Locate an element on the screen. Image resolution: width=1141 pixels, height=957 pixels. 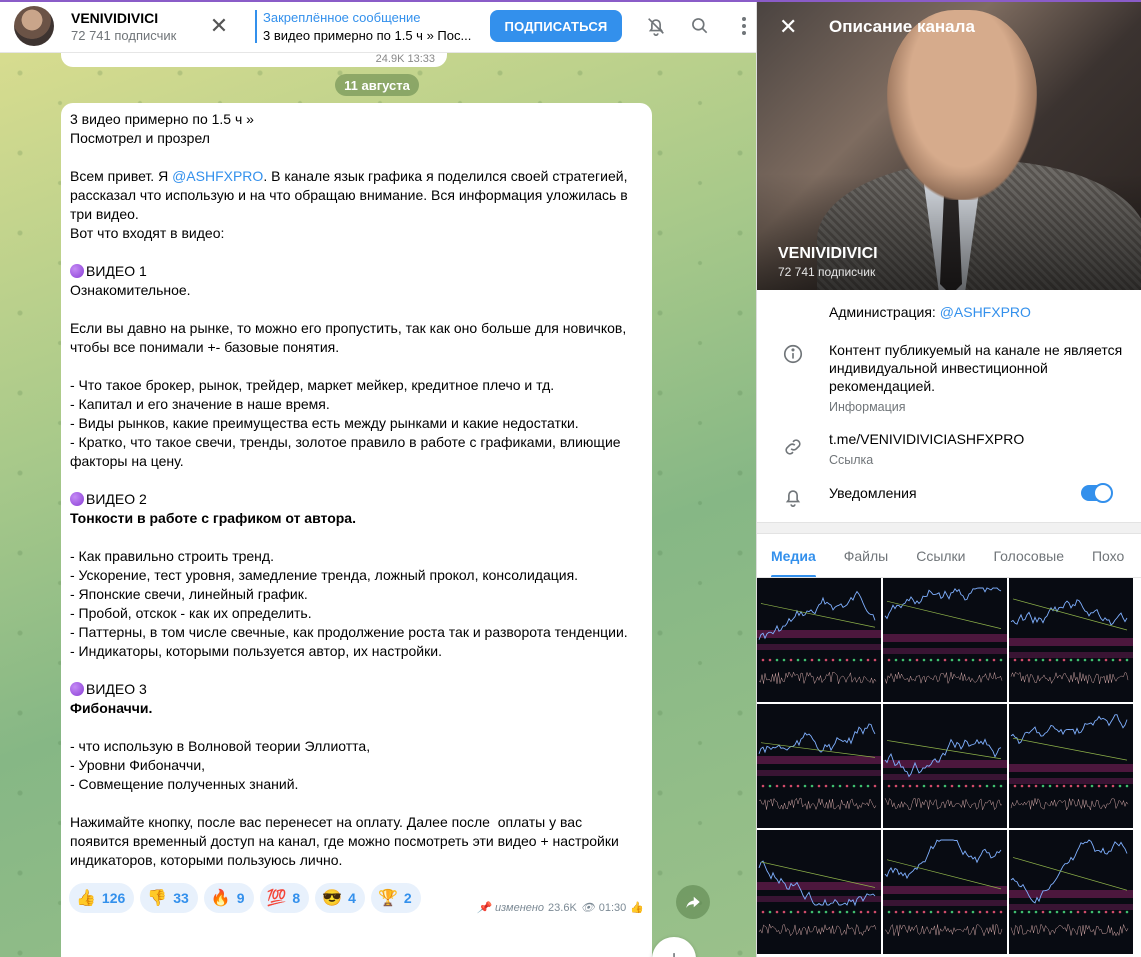
reaction-fire: 🔥 9 is located at coordinates (228, 898).